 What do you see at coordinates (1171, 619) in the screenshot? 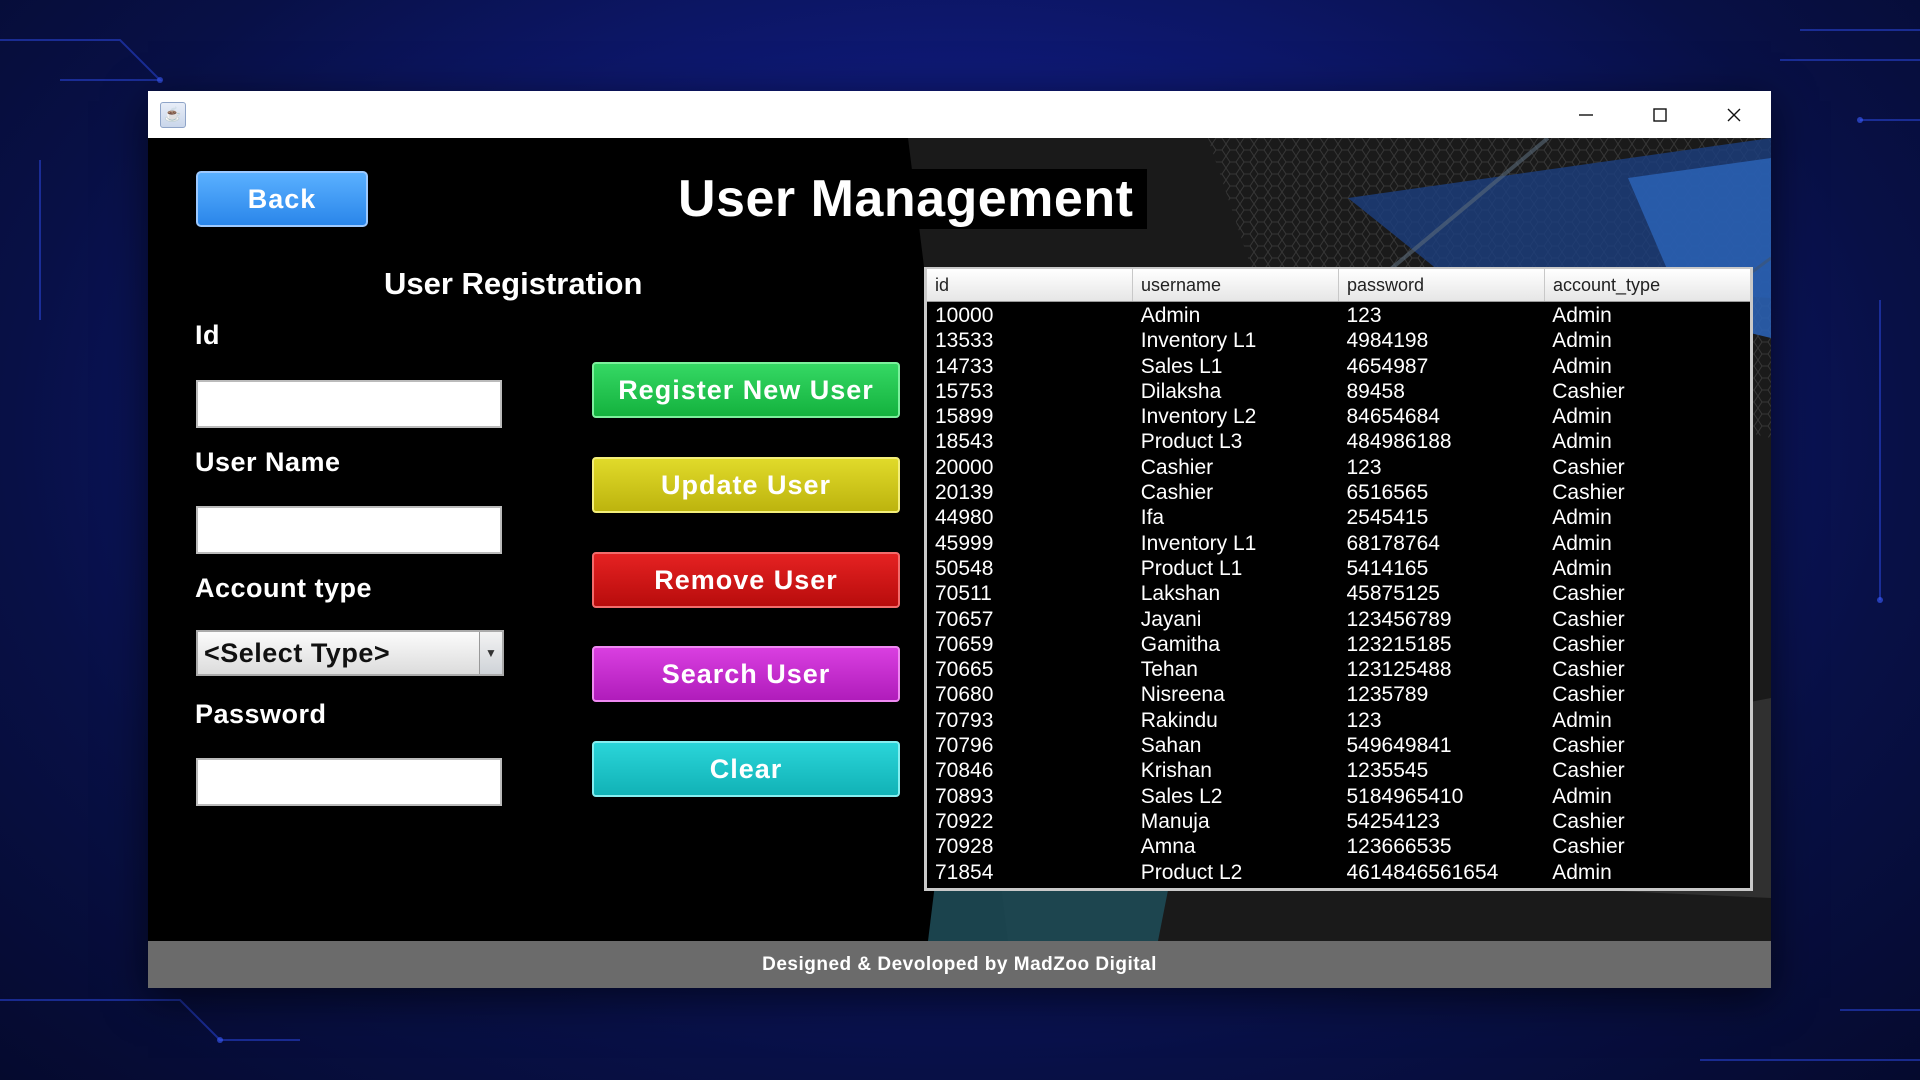
I see `cell-username: Jayani` at bounding box center [1171, 619].